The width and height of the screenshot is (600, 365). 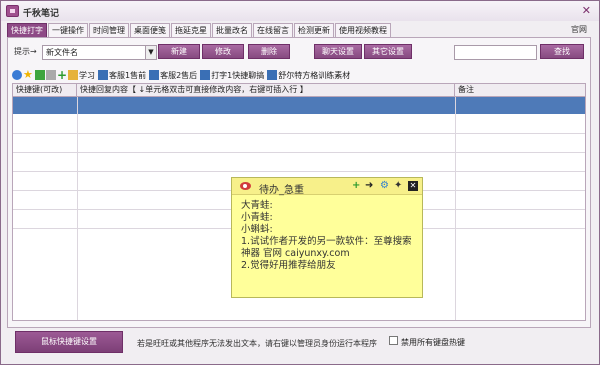 What do you see at coordinates (223, 51) in the screenshot?
I see `edit-button: 修改` at bounding box center [223, 51].